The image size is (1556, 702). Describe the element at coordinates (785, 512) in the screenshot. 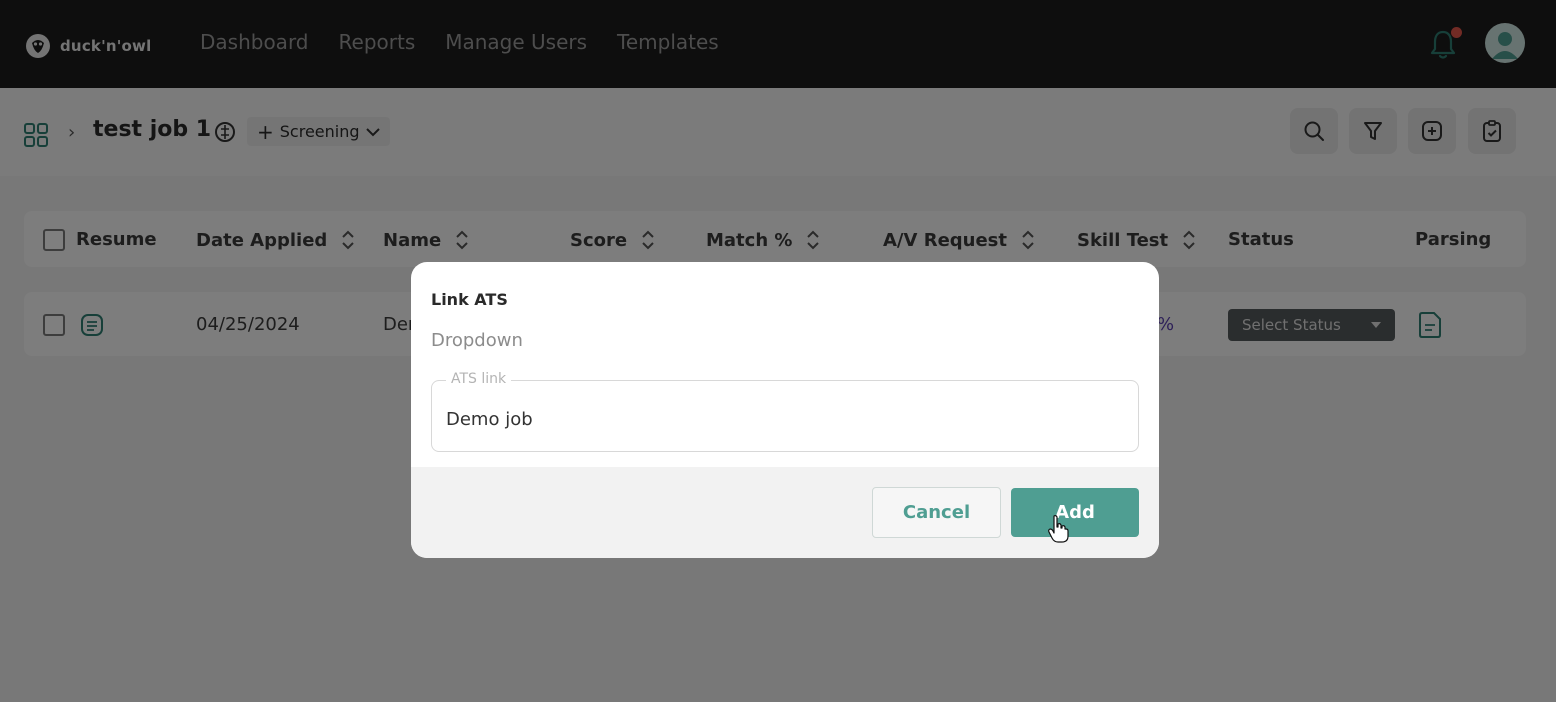

I see `dialog-footer: Cancel Add` at that location.